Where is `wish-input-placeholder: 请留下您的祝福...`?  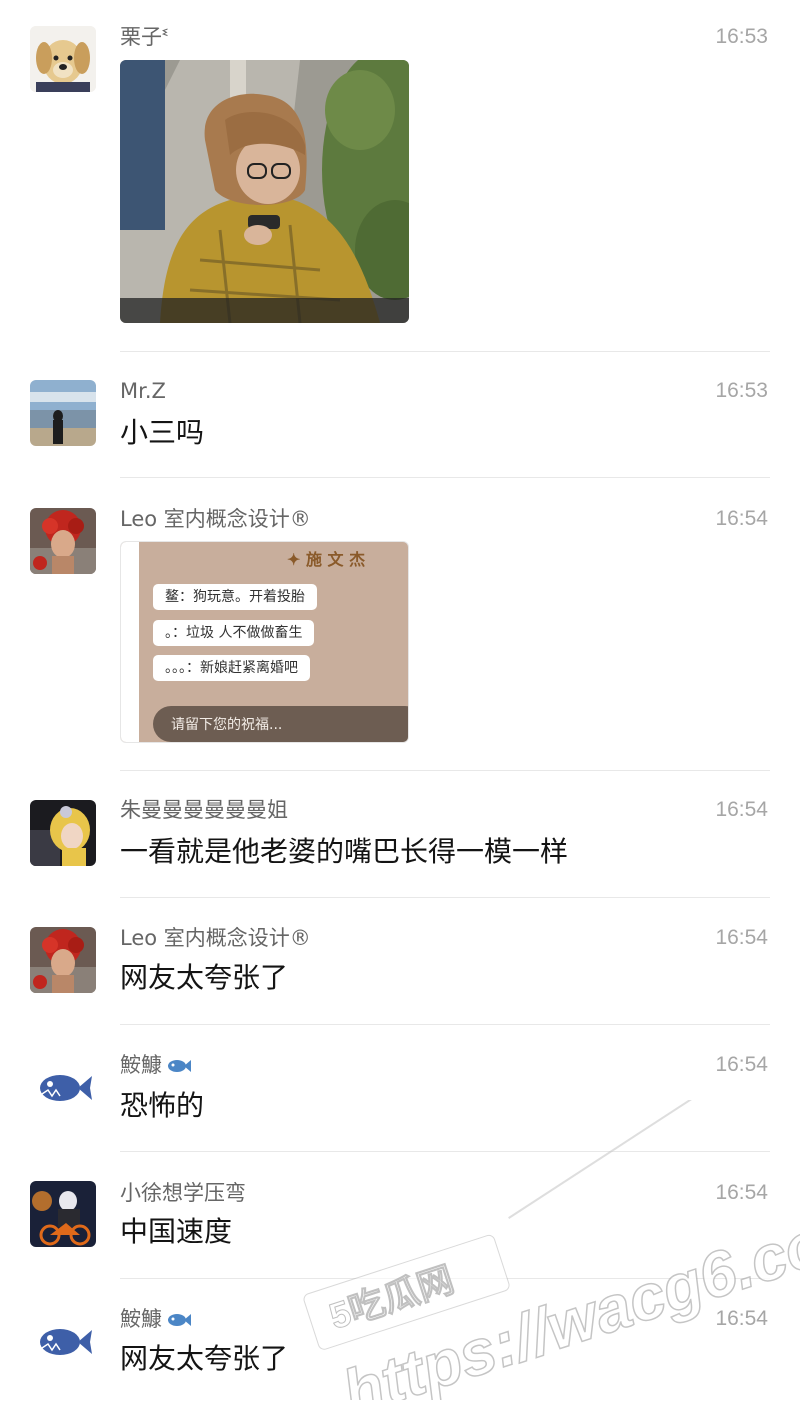 wish-input-placeholder: 请留下您的祝福... is located at coordinates (227, 725).